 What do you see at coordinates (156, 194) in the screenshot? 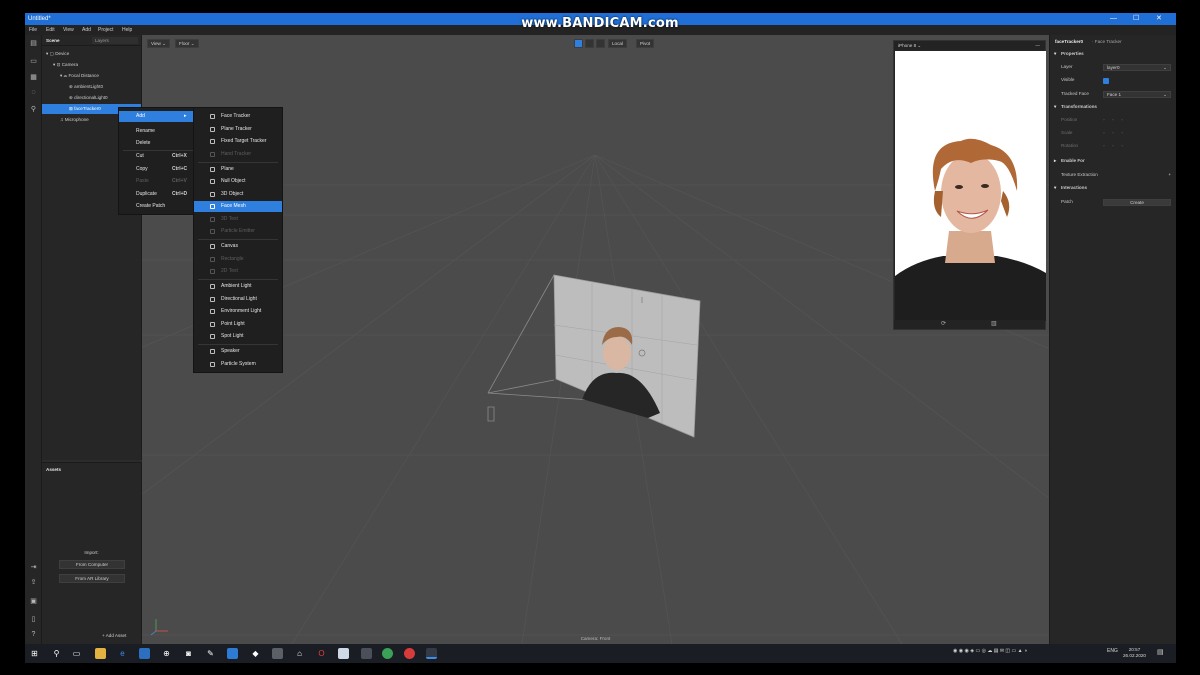
I see `menu-item-duplicate: Duplicate Ctrl+D` at bounding box center [156, 194].